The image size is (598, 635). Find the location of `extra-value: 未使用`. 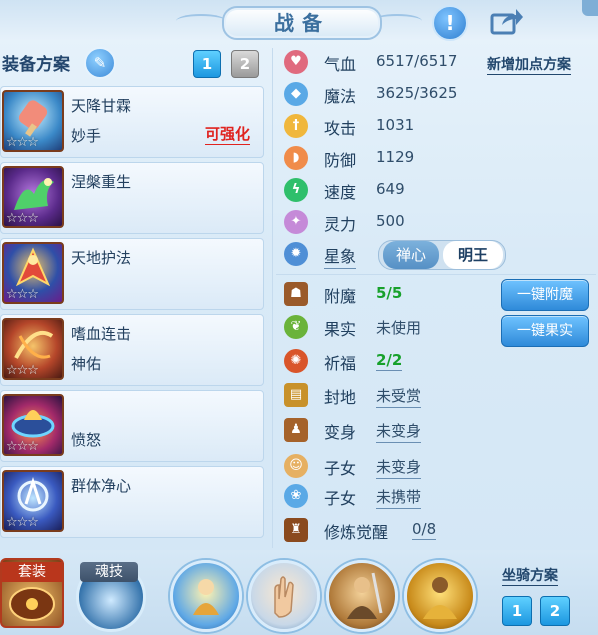

extra-value: 未使用 is located at coordinates (399, 328).